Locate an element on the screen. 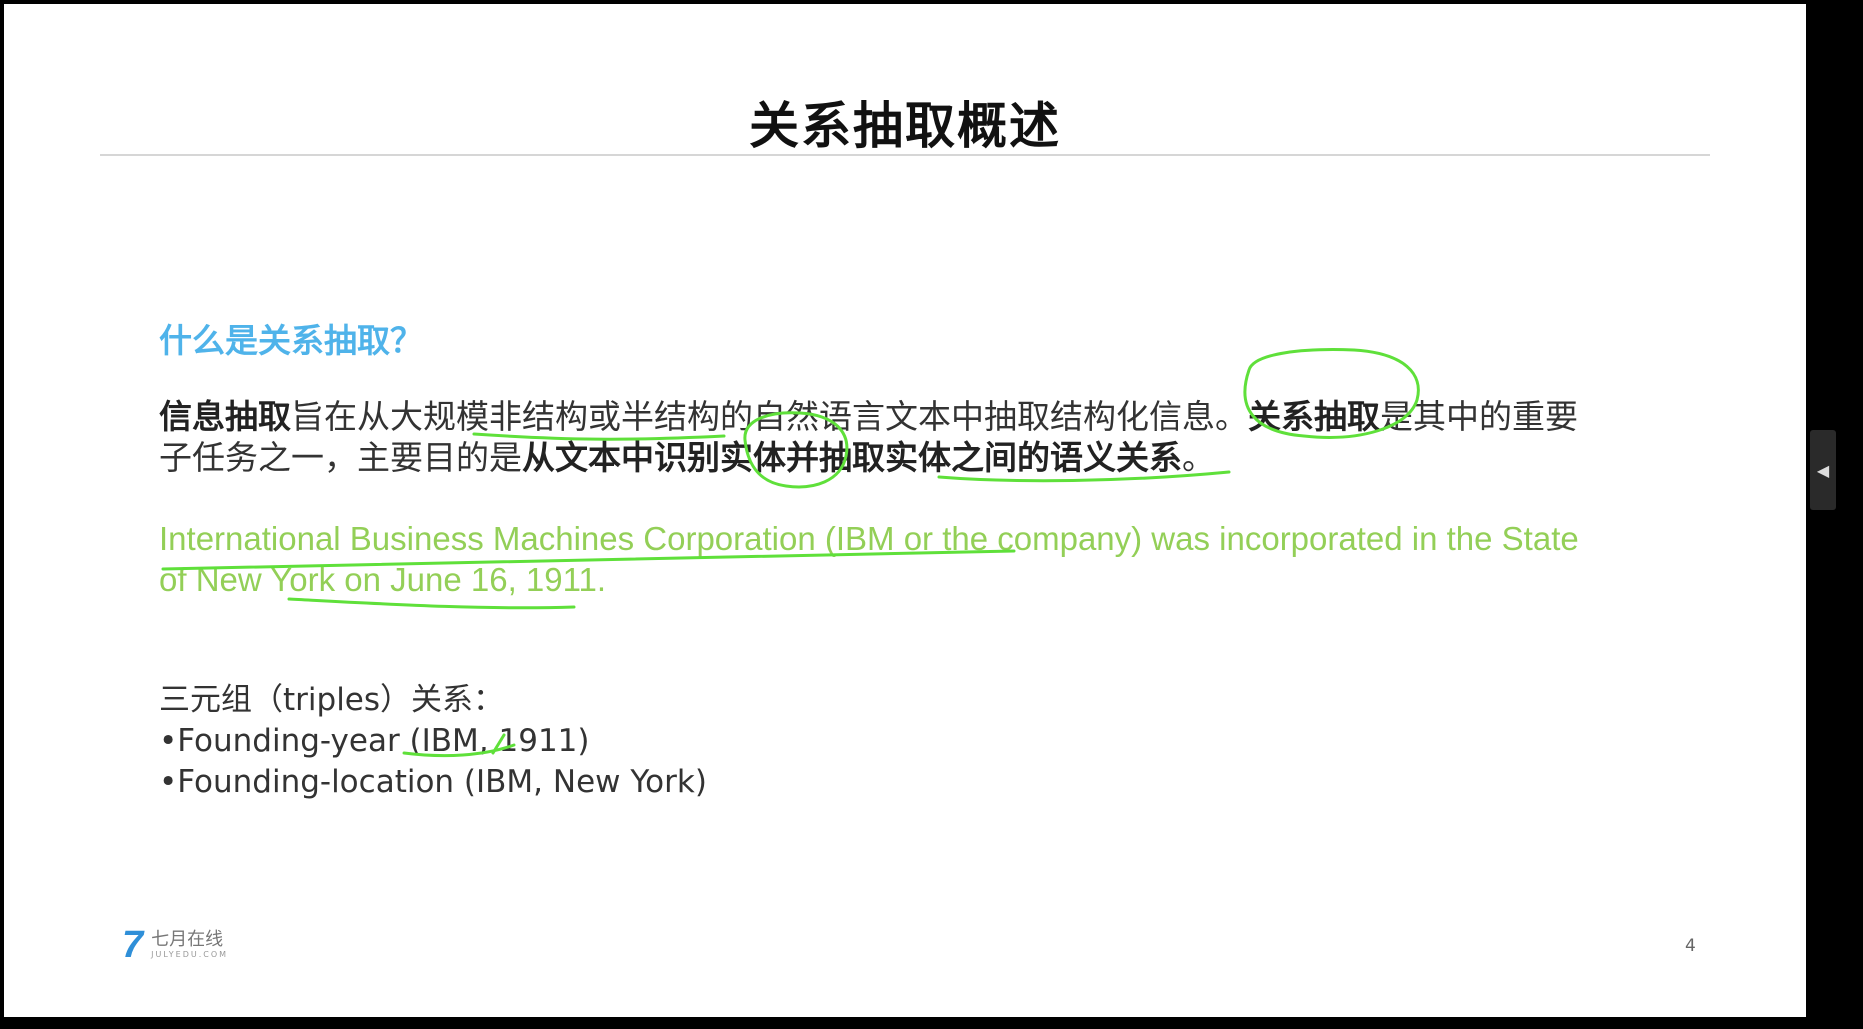 This screenshot has height=1029, width=1863. logo-cn: 七月在线 is located at coordinates (187, 939).